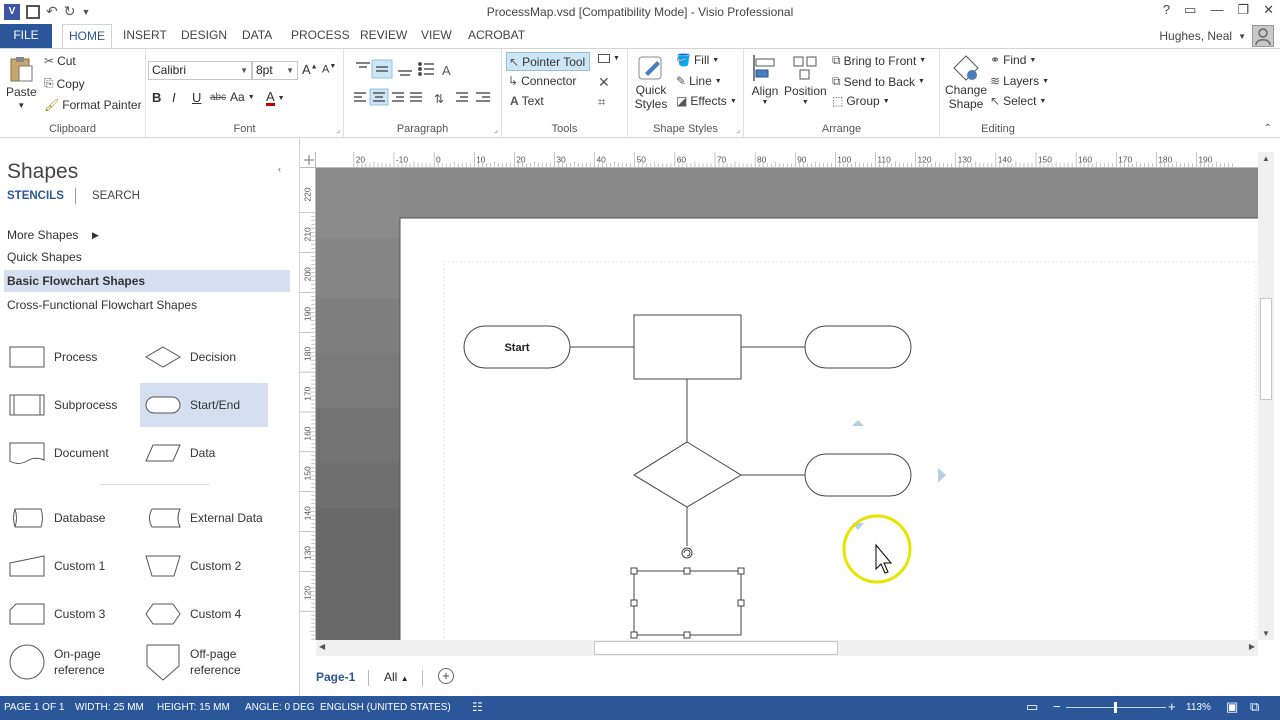 This screenshot has width=1280, height=720. I want to click on user-account: Hughes, Neal ▼, so click(1216, 36).